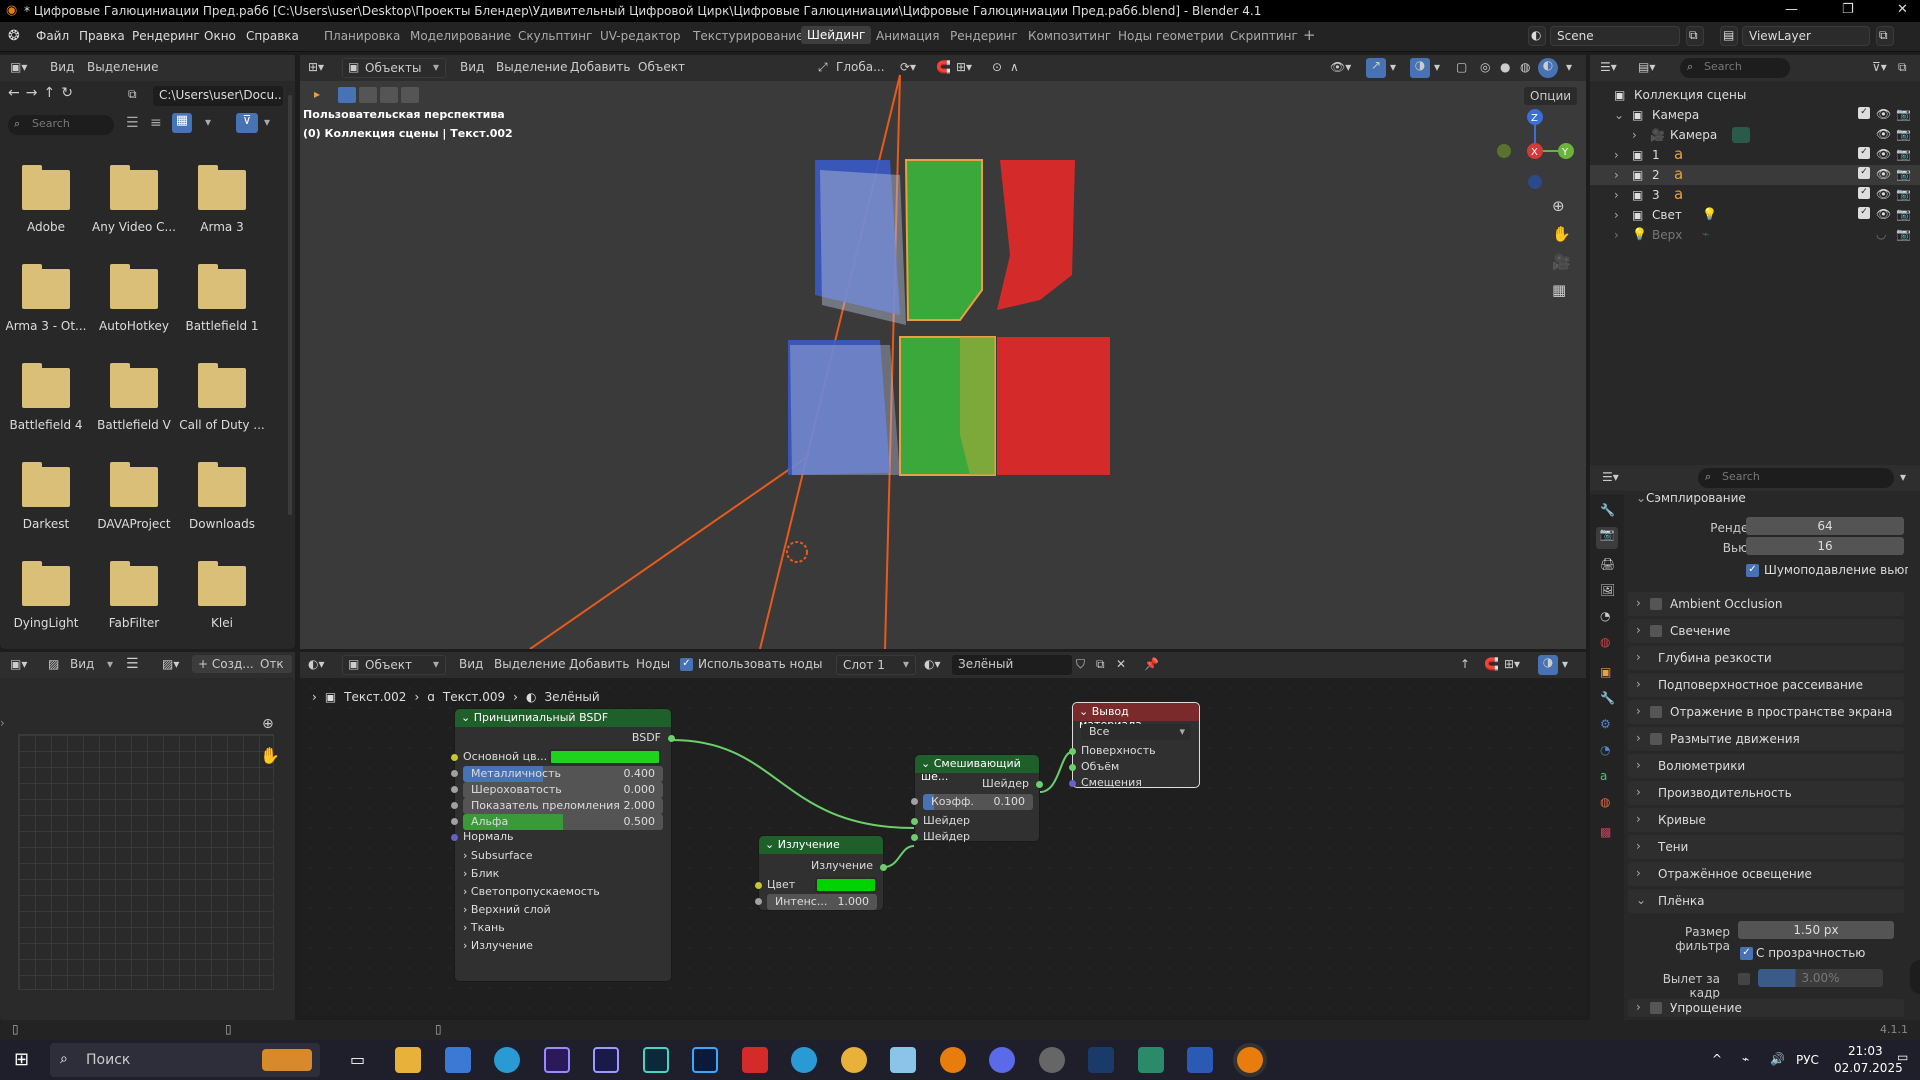  What do you see at coordinates (1121, 664) in the screenshot?
I see `unlink-material-icon: ✕` at bounding box center [1121, 664].